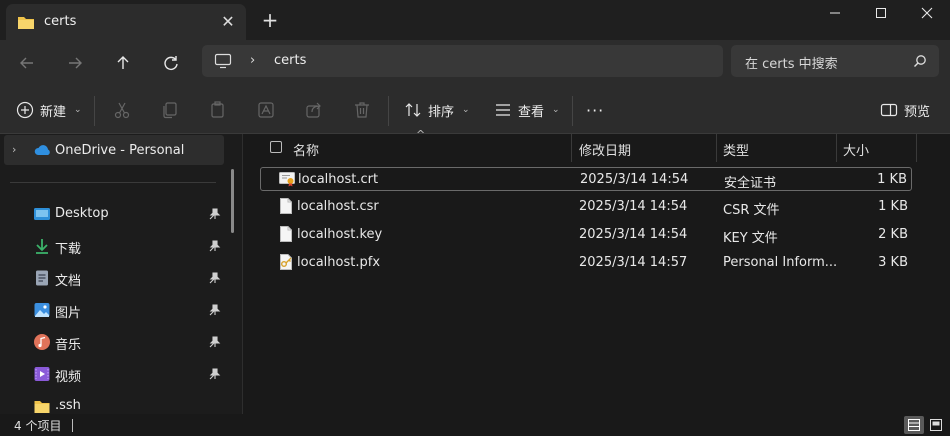 The image size is (950, 436). I want to click on more-icon: ···, so click(595, 110).